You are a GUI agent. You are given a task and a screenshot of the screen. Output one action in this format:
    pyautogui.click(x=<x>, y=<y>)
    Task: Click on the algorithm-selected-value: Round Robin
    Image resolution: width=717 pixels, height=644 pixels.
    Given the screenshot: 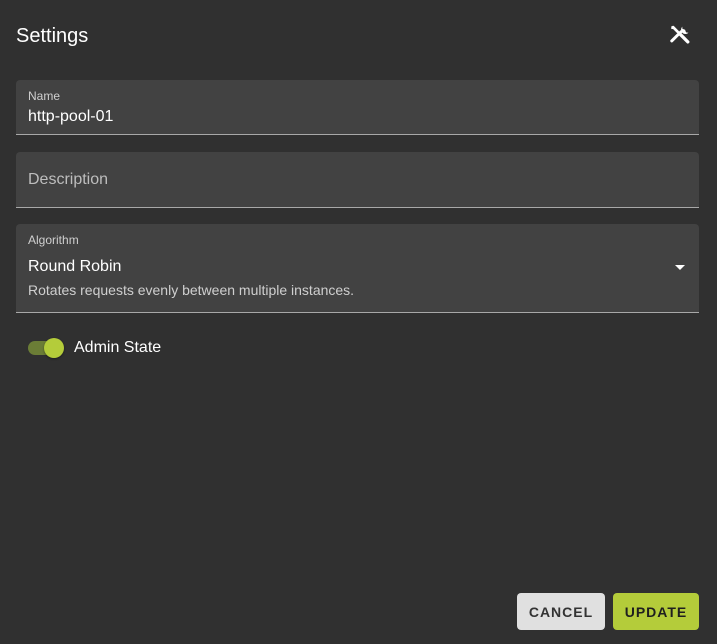 What is the action you would take?
    pyautogui.click(x=75, y=266)
    